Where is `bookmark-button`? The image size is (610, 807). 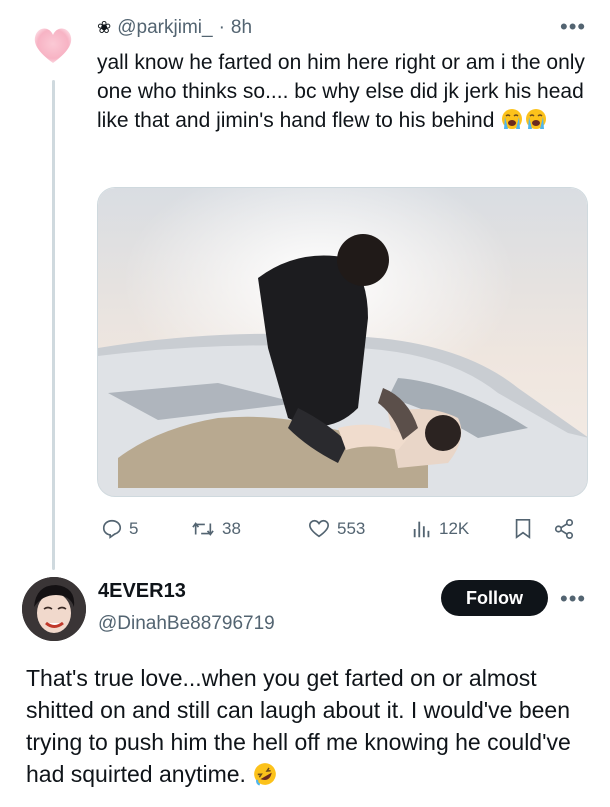
bookmark-button is located at coordinates (526, 529).